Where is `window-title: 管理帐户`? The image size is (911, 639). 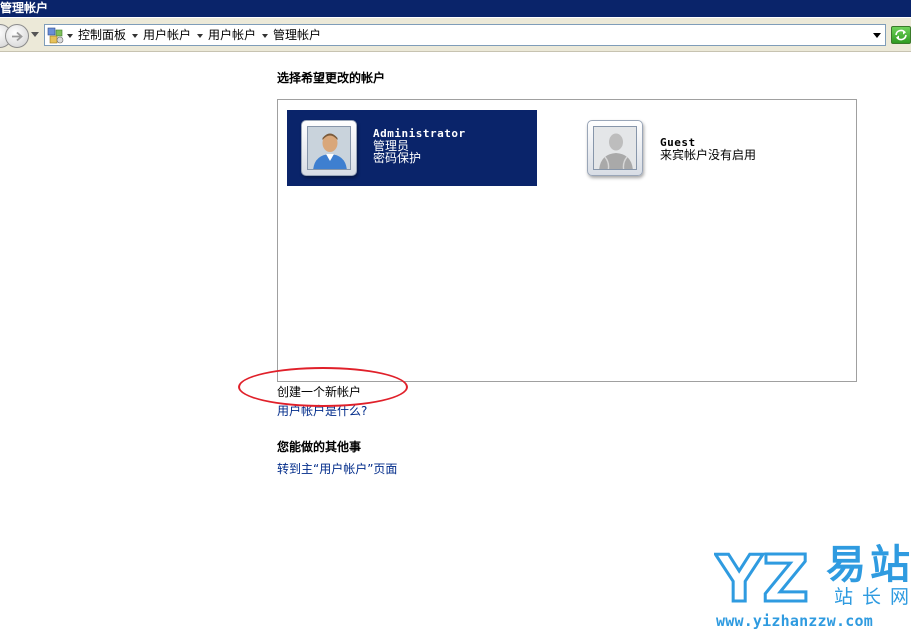
window-title: 管理帐户 is located at coordinates (24, 8).